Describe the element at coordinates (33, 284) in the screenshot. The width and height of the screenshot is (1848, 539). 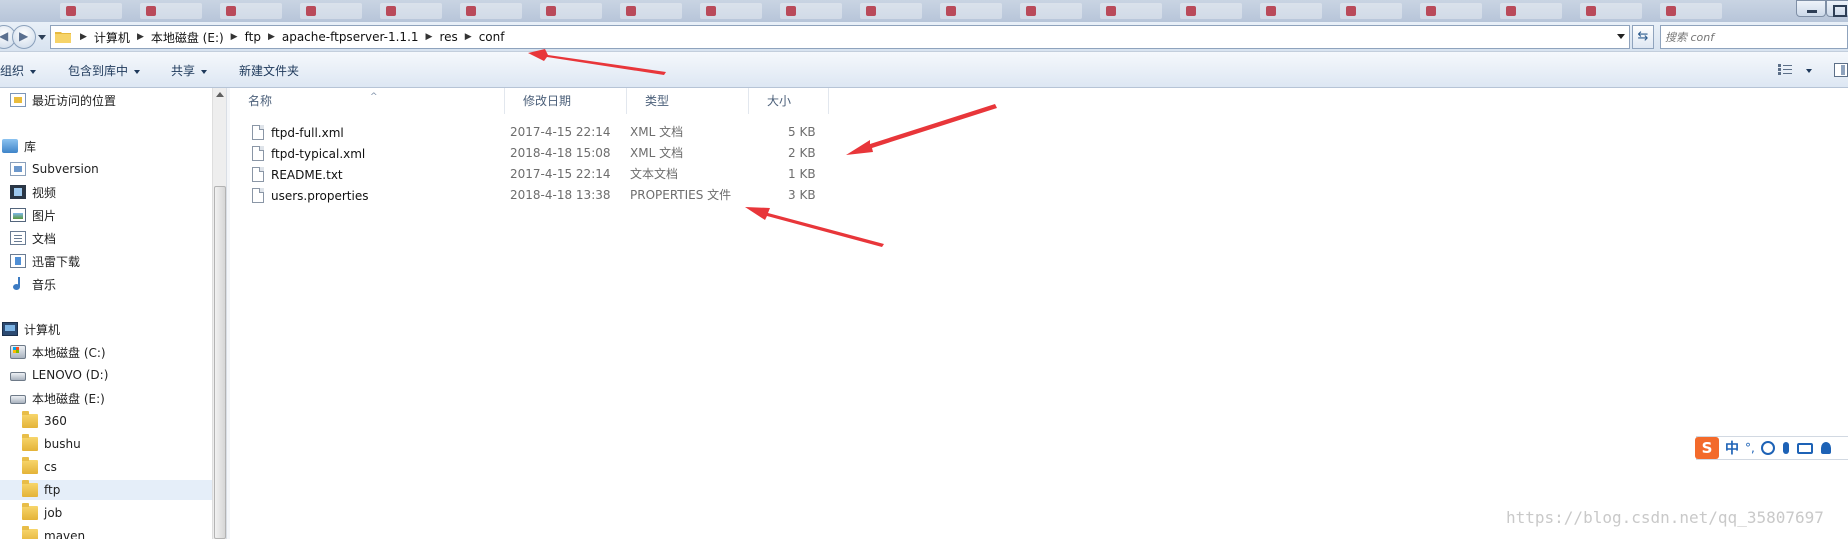
I see `nav-item-music: 音乐` at that location.